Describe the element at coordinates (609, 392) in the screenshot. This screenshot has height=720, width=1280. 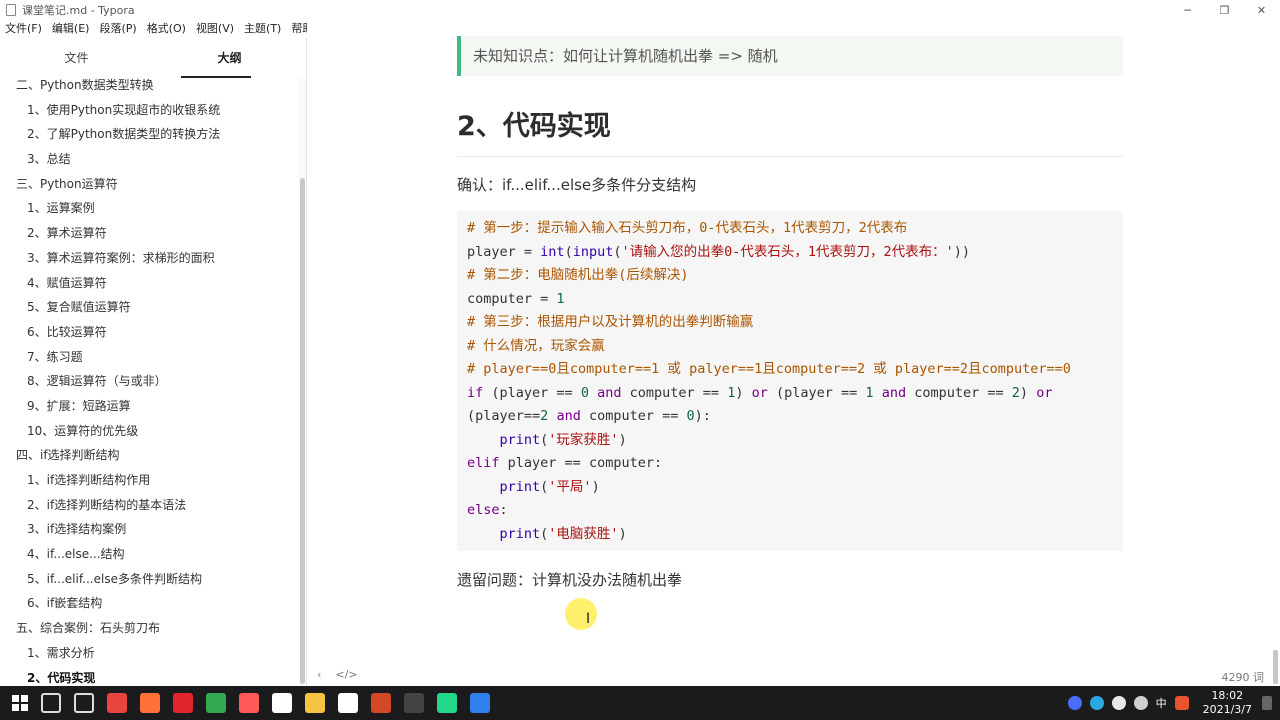
I see `code-token: and` at that location.